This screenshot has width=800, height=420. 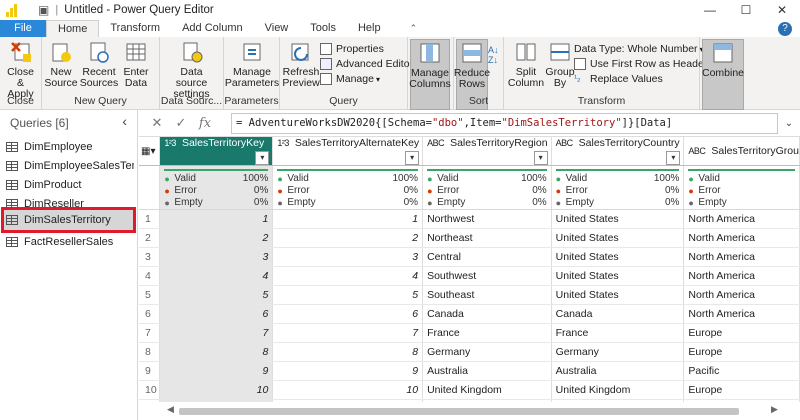 What do you see at coordinates (216, 390) in the screenshot?
I see `table-cell: 10` at bounding box center [216, 390].